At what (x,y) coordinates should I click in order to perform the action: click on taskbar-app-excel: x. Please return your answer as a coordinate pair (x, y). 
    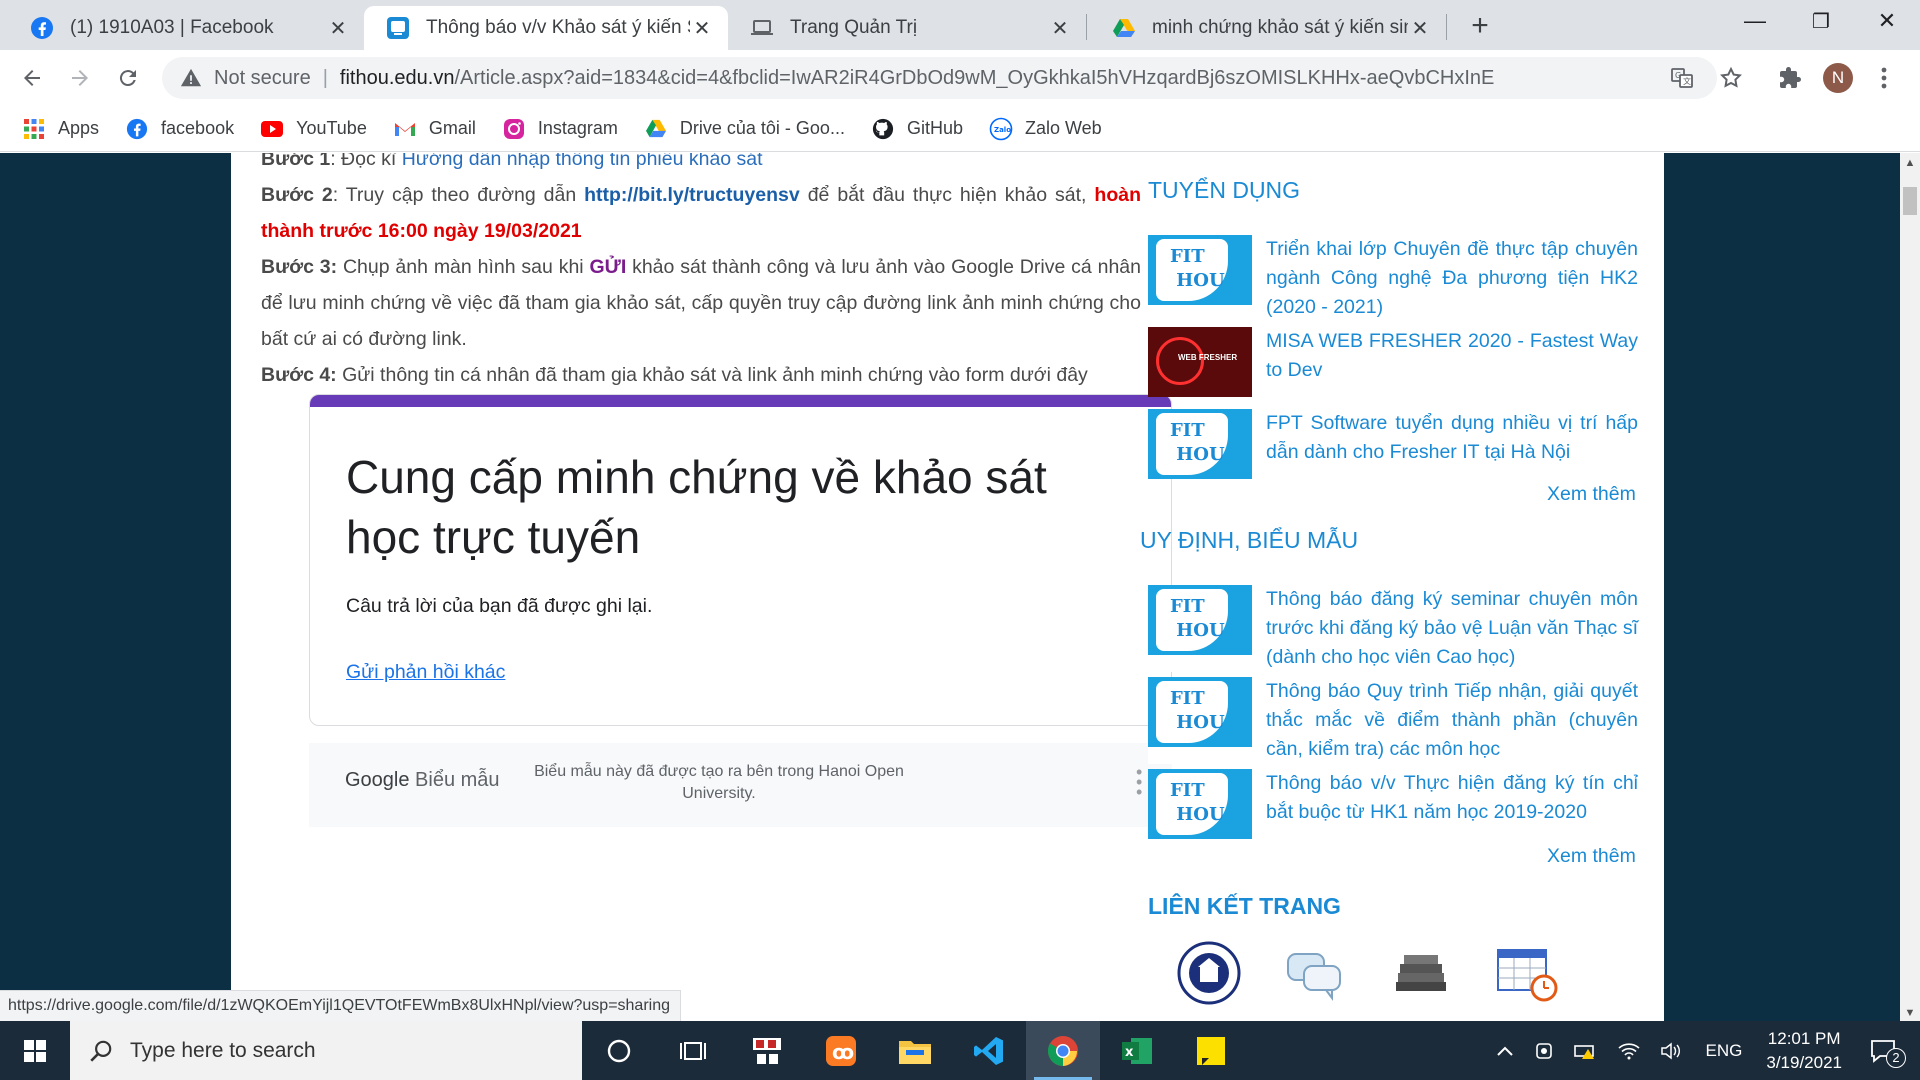
    Looking at the image, I should click on (1137, 1050).